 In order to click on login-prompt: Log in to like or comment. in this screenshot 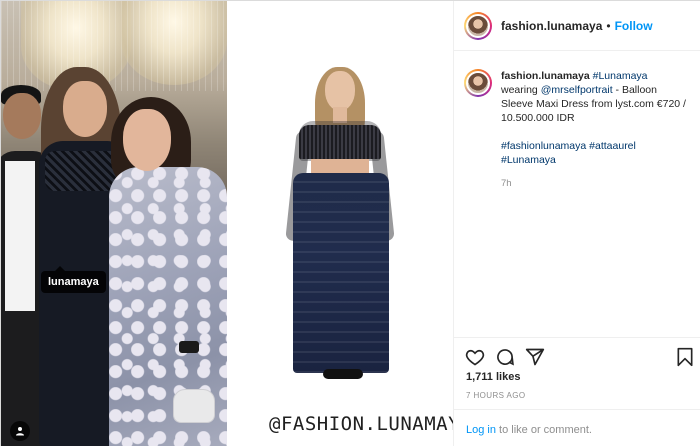, I will do `click(577, 427)`.